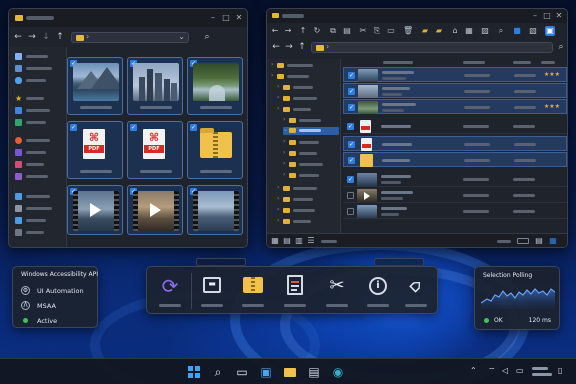 Image resolution: width=576 pixels, height=384 pixels. What do you see at coordinates (416, 290) in the screenshot?
I see `tag-button: ⌂` at bounding box center [416, 290].